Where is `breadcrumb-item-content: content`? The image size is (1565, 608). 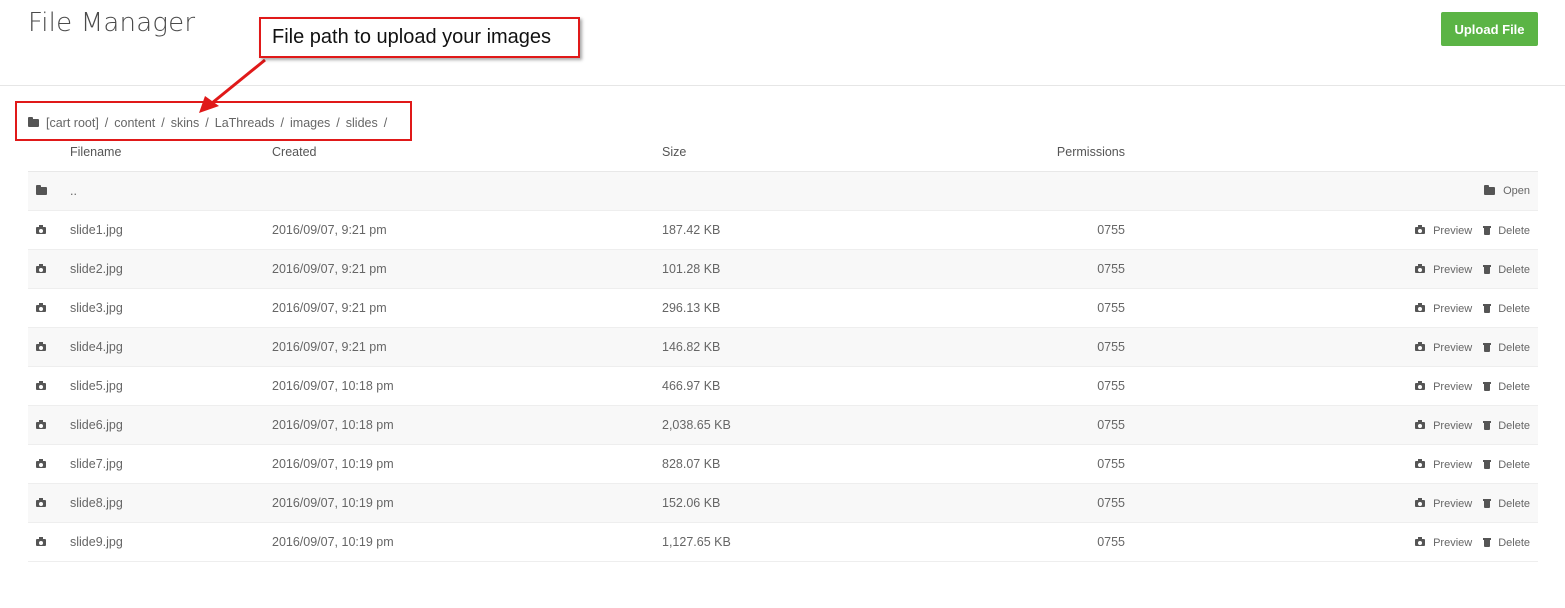 breadcrumb-item-content: content is located at coordinates (134, 123).